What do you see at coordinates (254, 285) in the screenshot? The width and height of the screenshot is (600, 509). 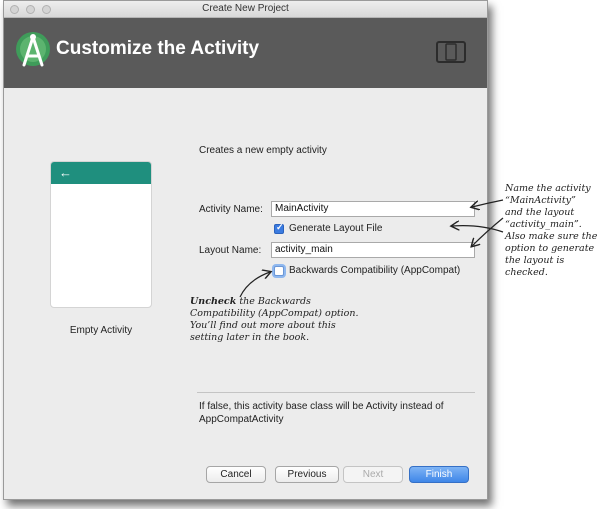 I see `arrow-to-backwards-compat` at bounding box center [254, 285].